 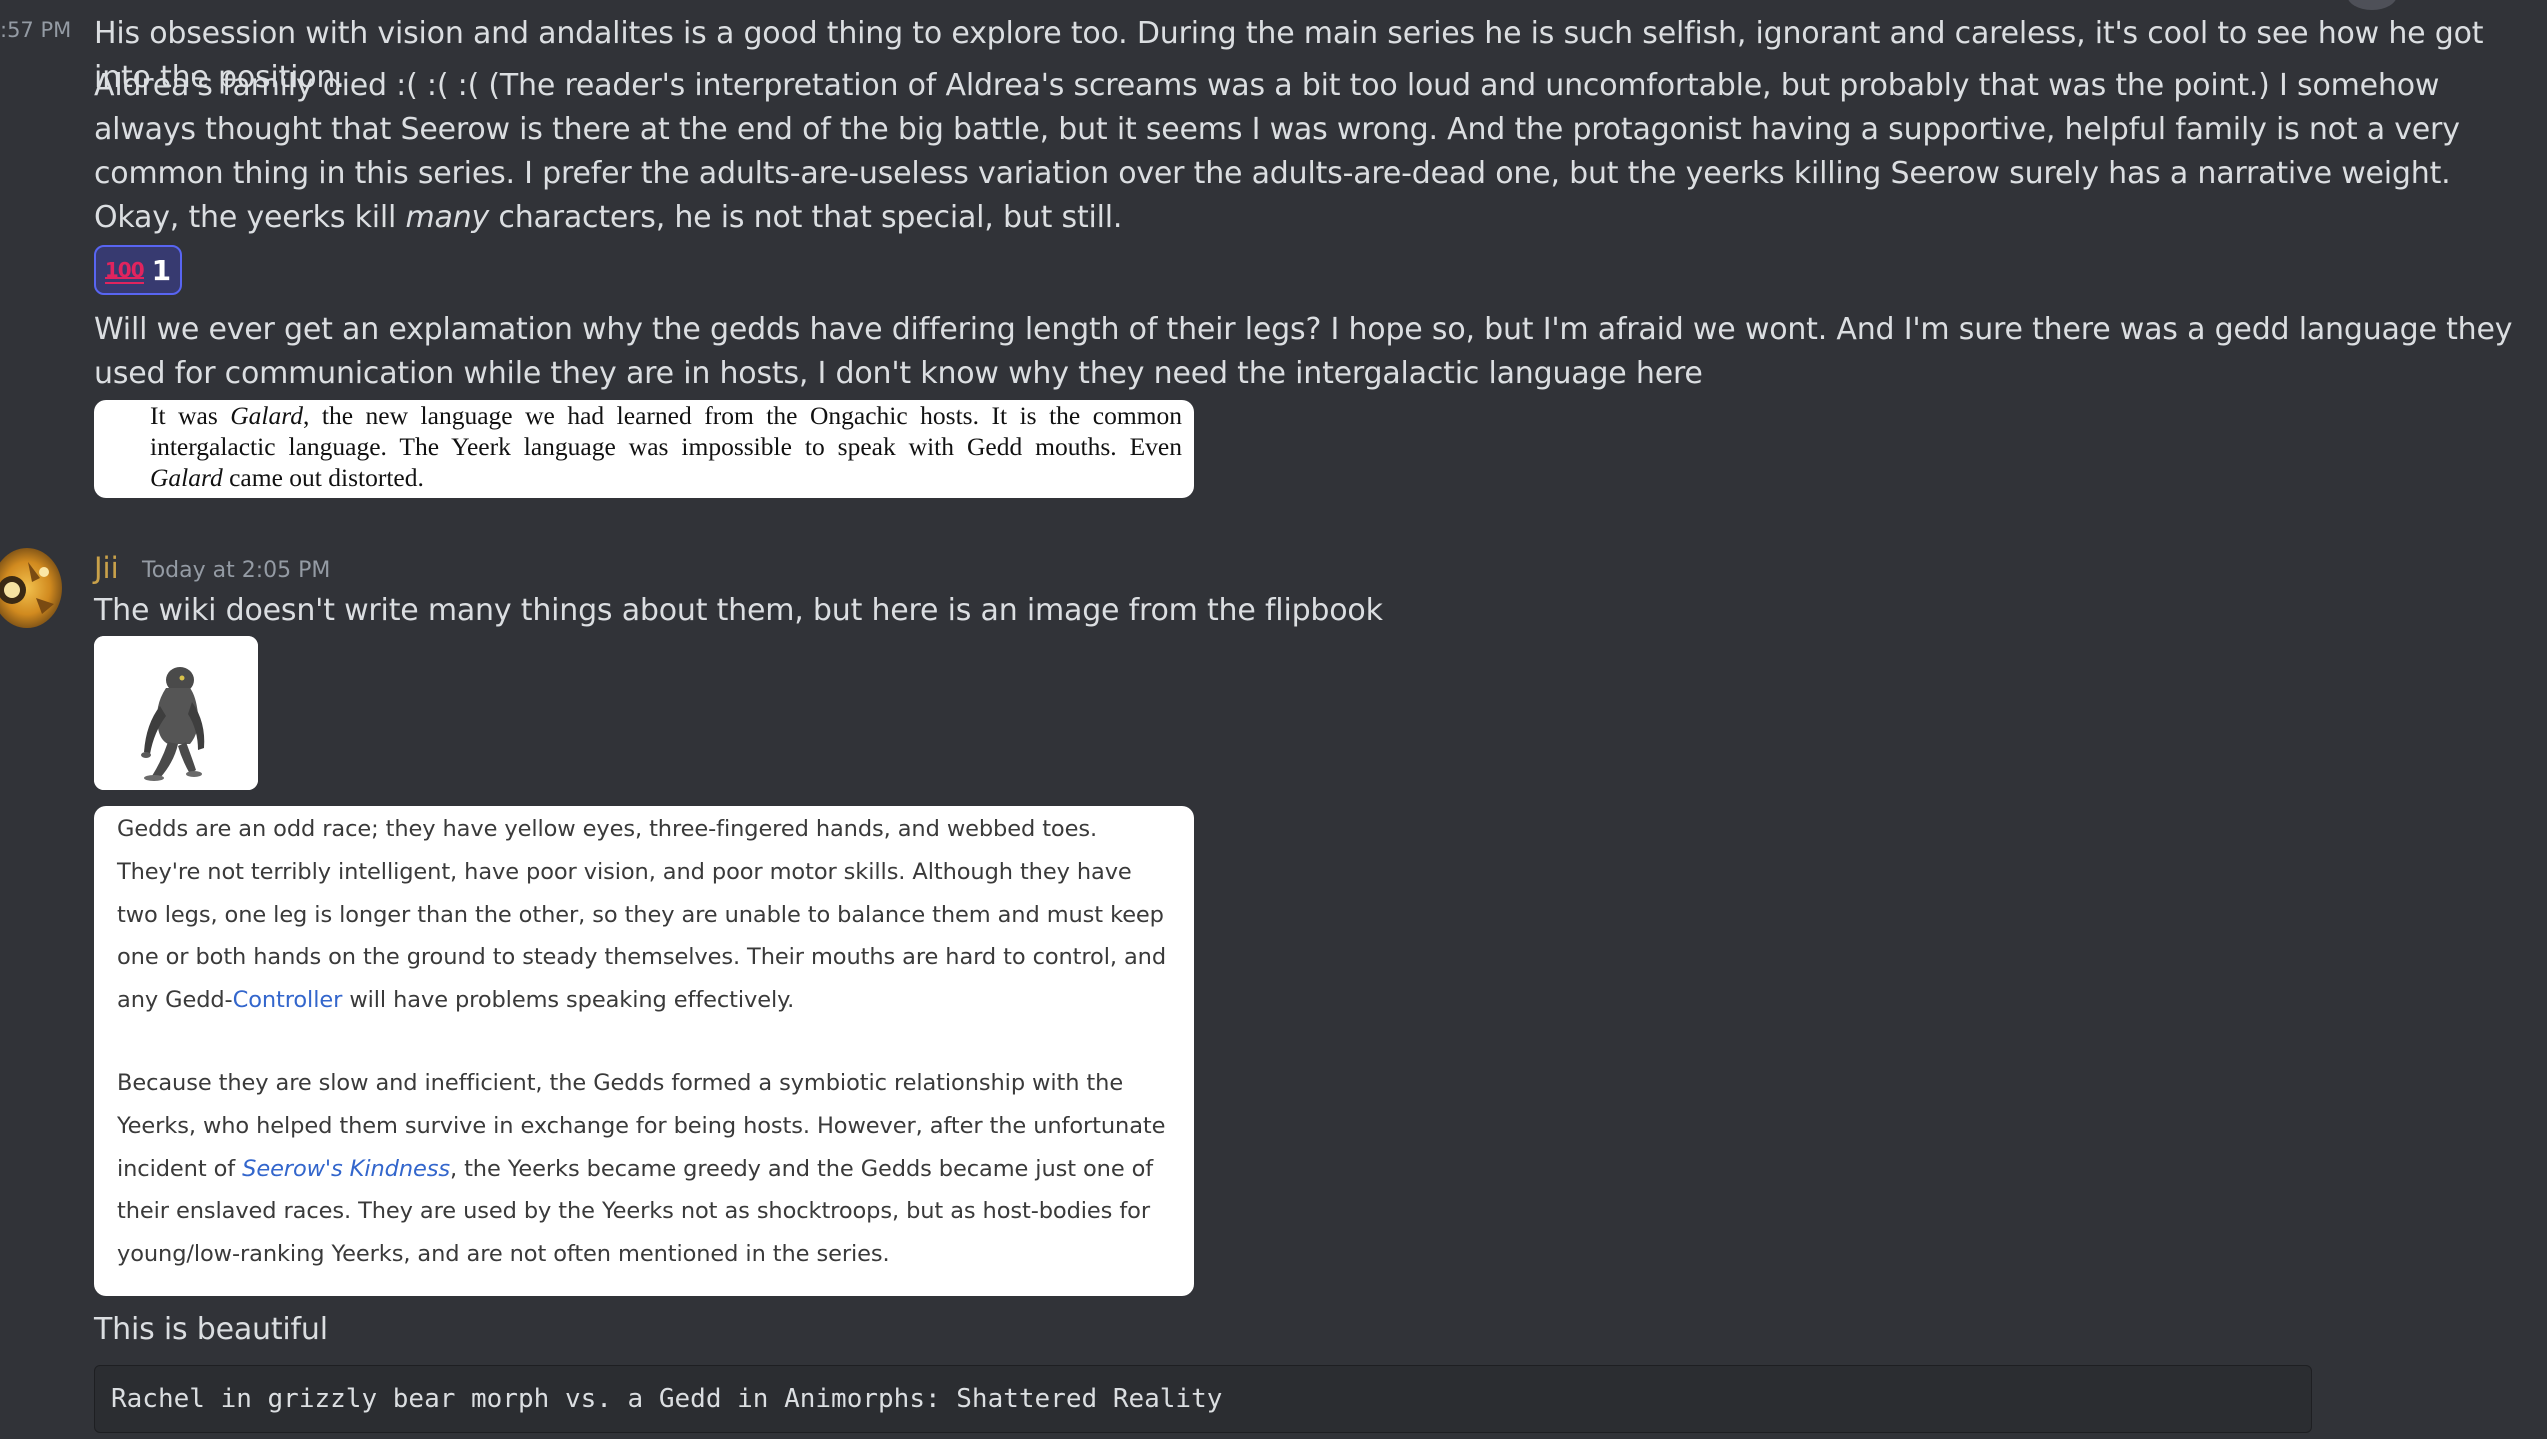 I want to click on excerpt-span: It was, so click(x=190, y=415).